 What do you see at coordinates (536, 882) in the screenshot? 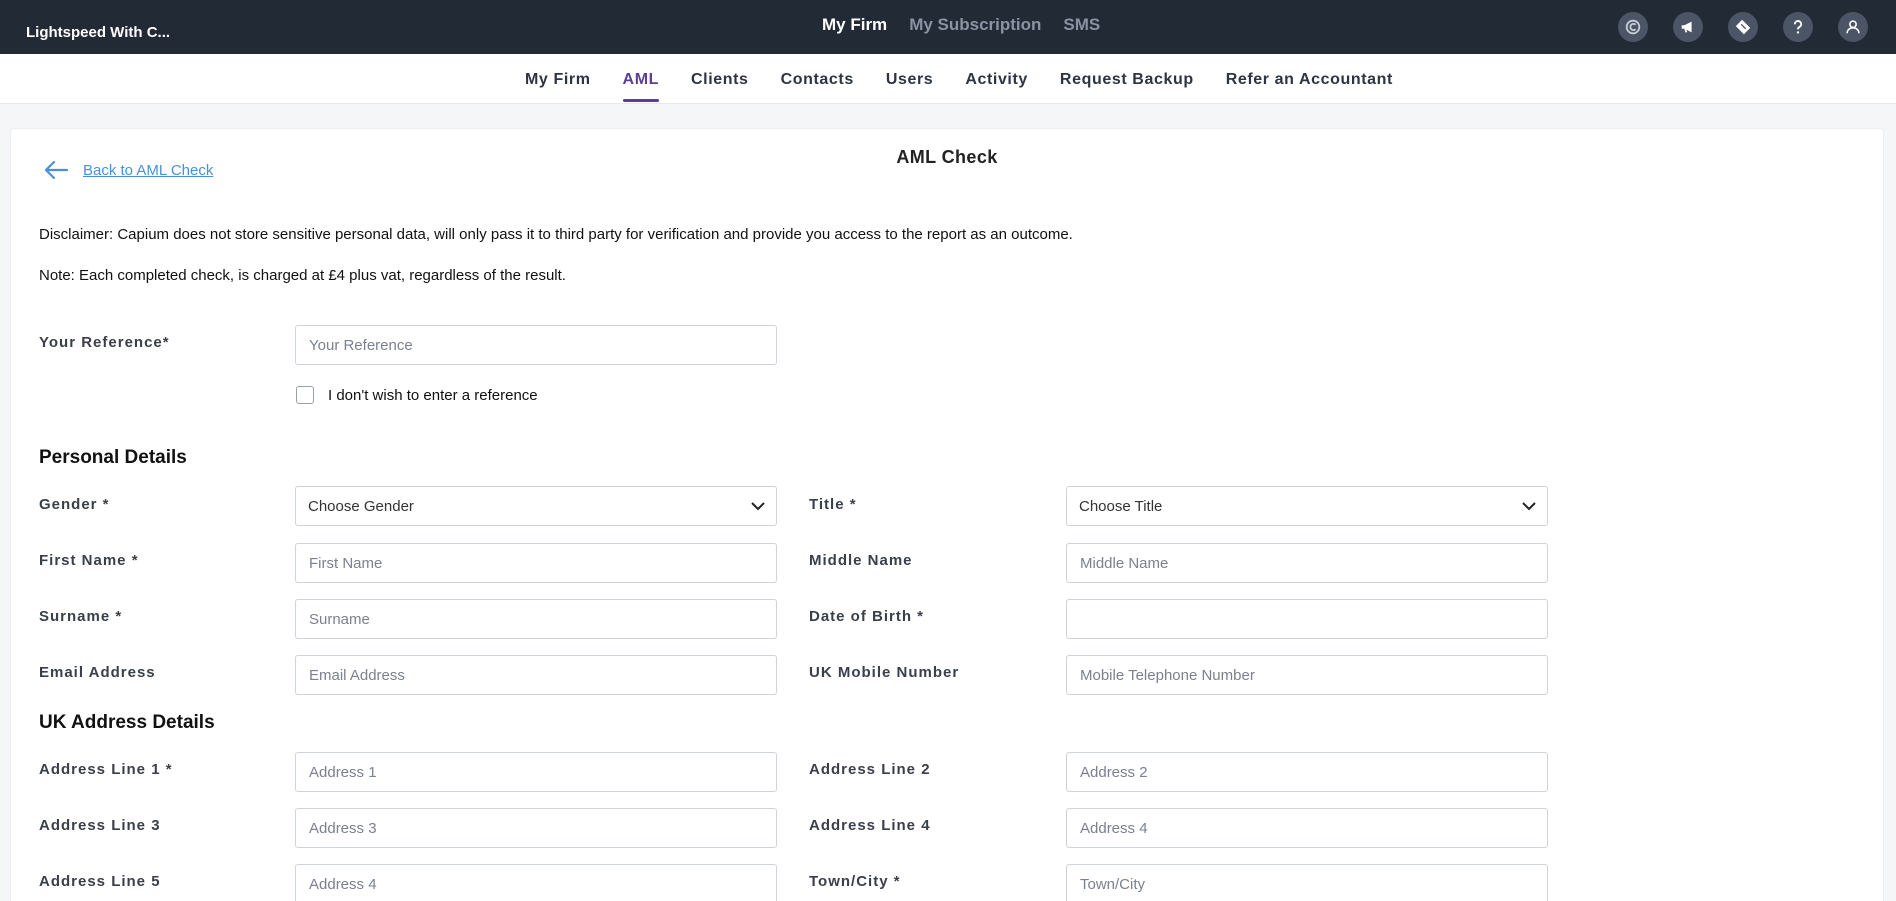
I see `address-line-5-input` at bounding box center [536, 882].